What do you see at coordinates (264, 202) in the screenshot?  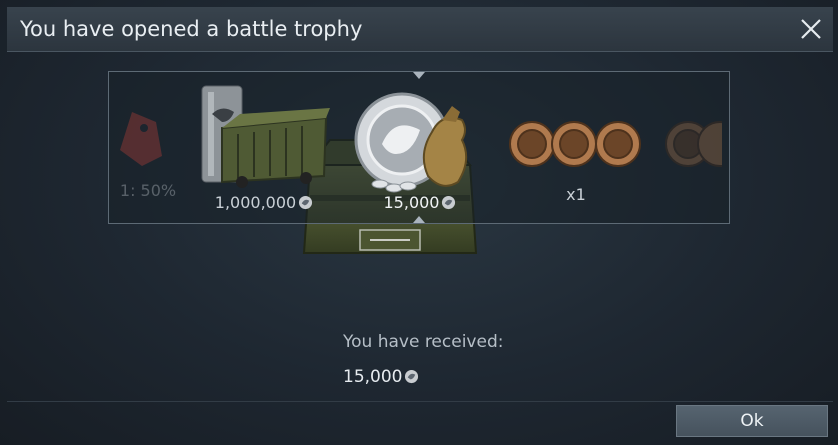 I see `carousel-item-label: 1,000,000` at bounding box center [264, 202].